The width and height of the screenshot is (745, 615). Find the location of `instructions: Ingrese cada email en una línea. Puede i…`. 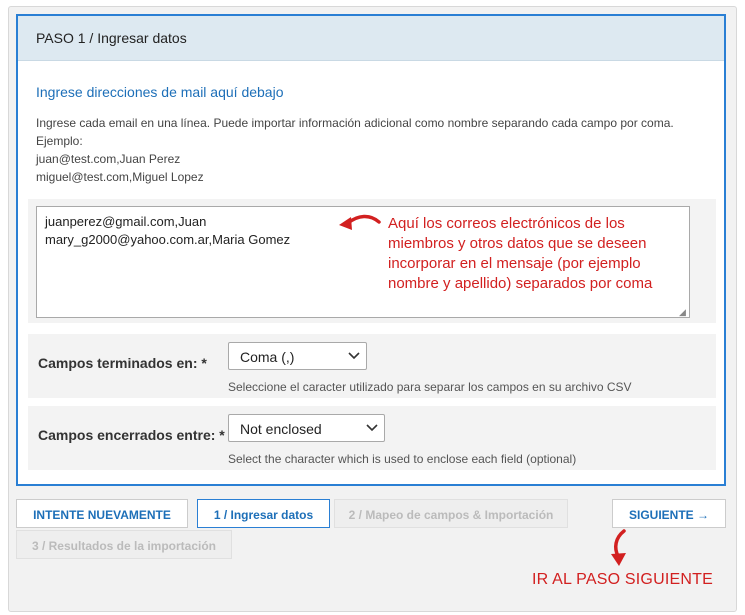

instructions: Ingrese cada email en una línea. Puede i… is located at coordinates (355, 150).